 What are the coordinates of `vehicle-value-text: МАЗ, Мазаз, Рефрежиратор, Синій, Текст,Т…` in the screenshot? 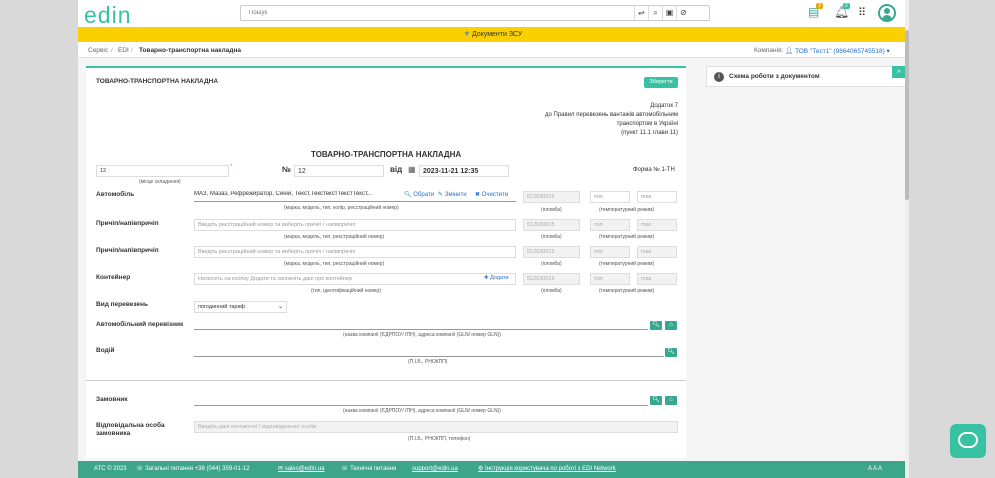 It's located at (283, 194).